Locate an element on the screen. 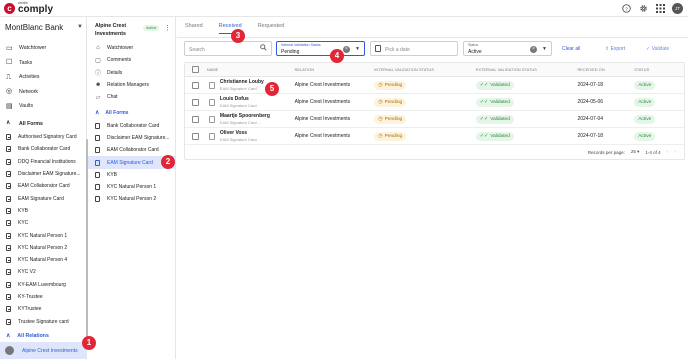 Image resolution: width=688 pixels, height=359 pixels. relation-form-item: EAM Collaborator Card is located at coordinates (132, 150).